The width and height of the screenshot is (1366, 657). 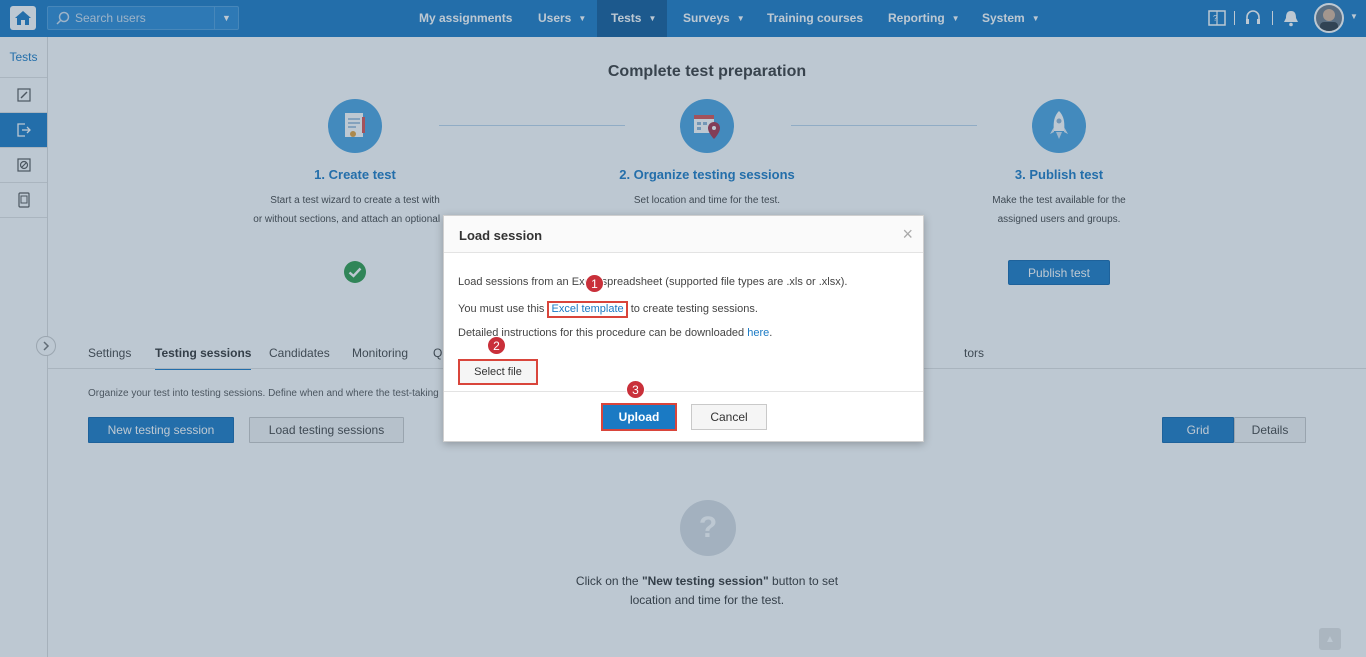 What do you see at coordinates (501, 235) in the screenshot?
I see `dialog-title: Load session` at bounding box center [501, 235].